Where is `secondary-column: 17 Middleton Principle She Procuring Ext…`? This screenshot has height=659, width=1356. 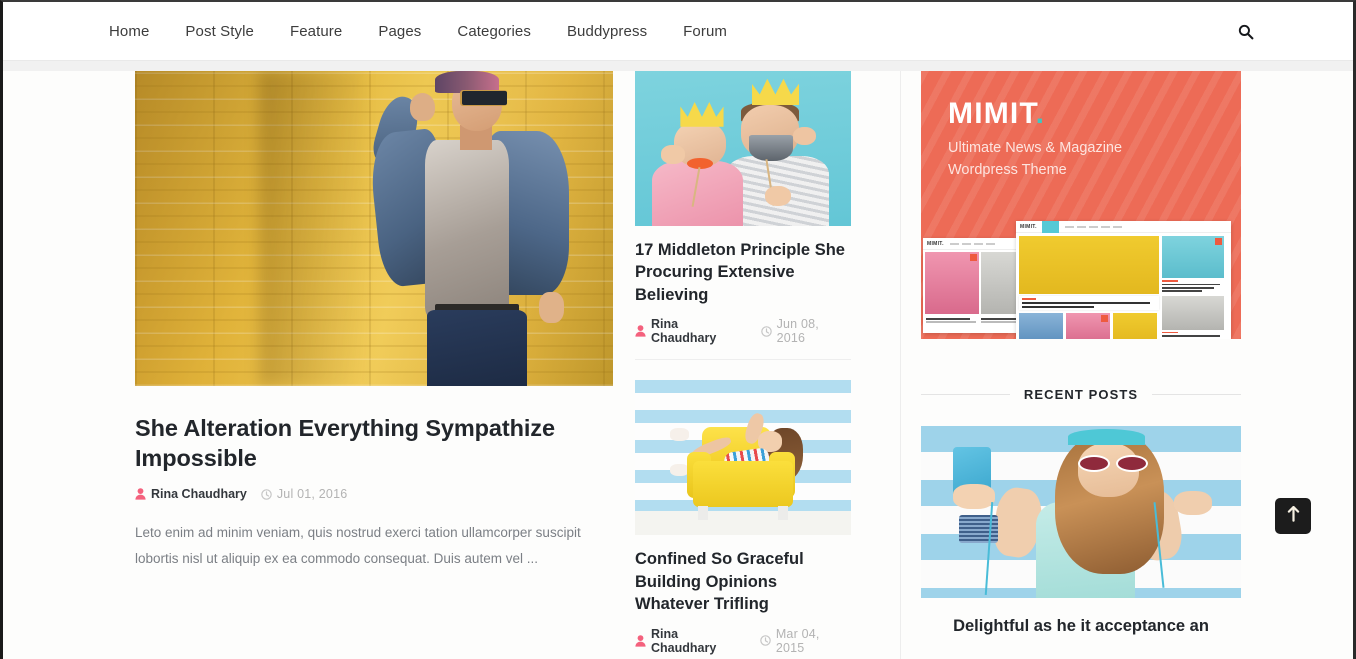 secondary-column: 17 Middleton Principle She Procuring Ext… is located at coordinates (743, 365).